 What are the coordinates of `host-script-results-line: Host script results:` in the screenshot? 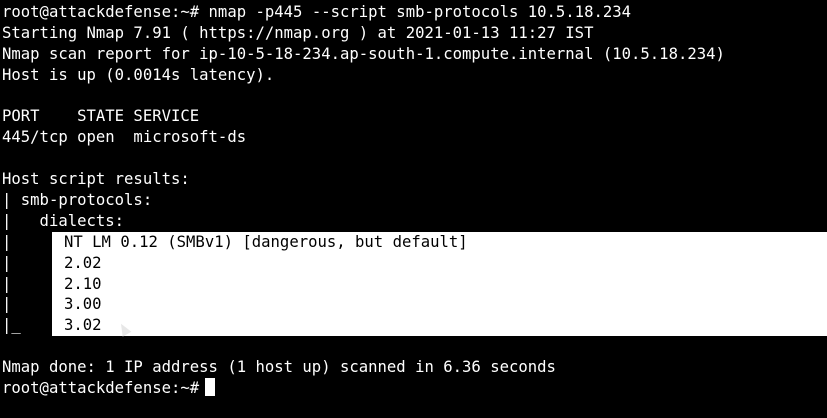 It's located at (96, 179).